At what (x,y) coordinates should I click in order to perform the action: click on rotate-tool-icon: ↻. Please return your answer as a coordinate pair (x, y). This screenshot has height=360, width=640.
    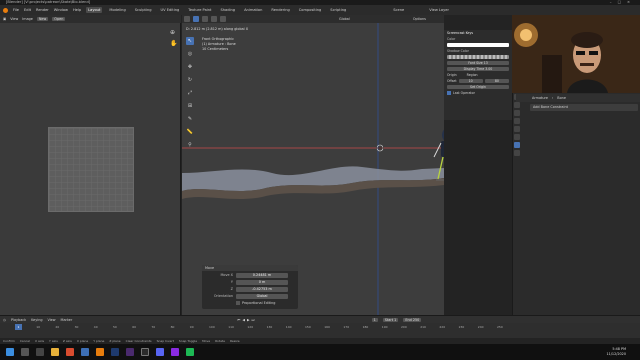
    Looking at the image, I should click on (190, 80).